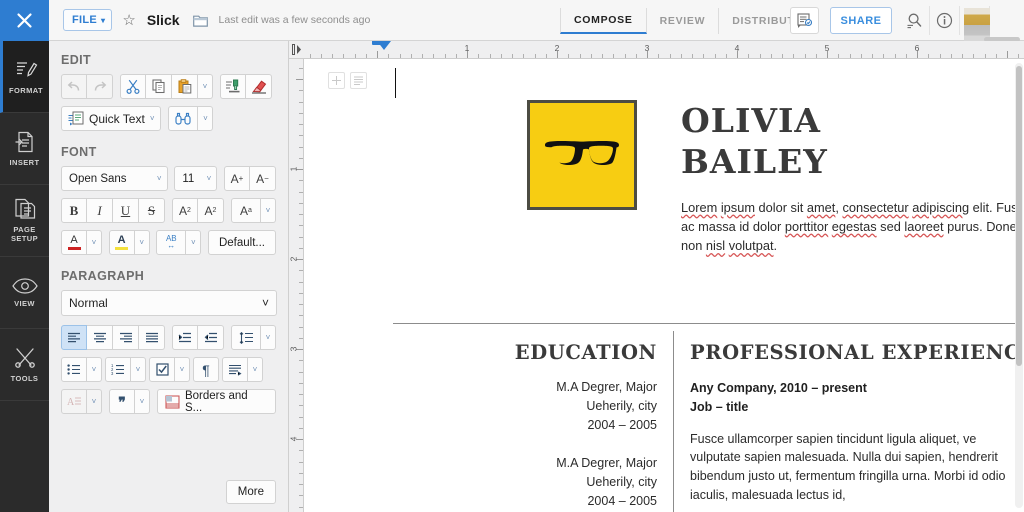  What do you see at coordinates (853, 398) in the screenshot?
I see `experience-company-block: Any Company, 2010 – present Job – title` at bounding box center [853, 398].